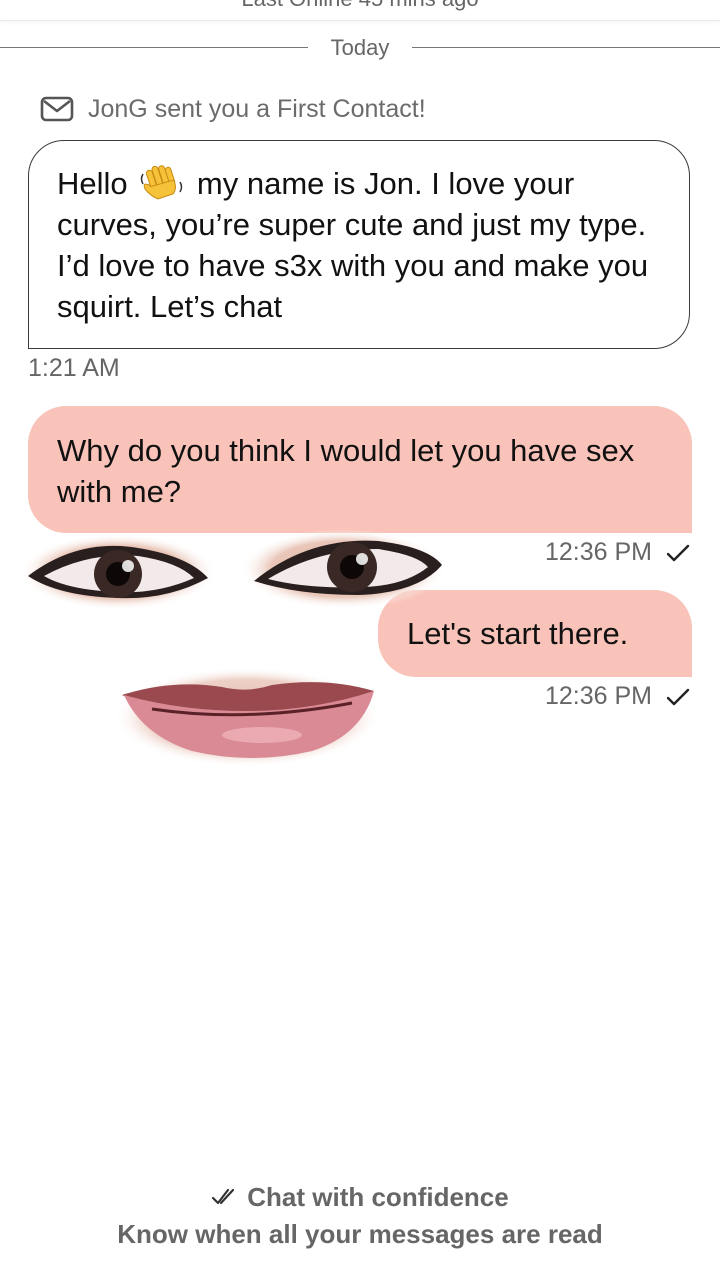  What do you see at coordinates (518, 633) in the screenshot?
I see `outgoing-message-text: Let's start there.` at bounding box center [518, 633].